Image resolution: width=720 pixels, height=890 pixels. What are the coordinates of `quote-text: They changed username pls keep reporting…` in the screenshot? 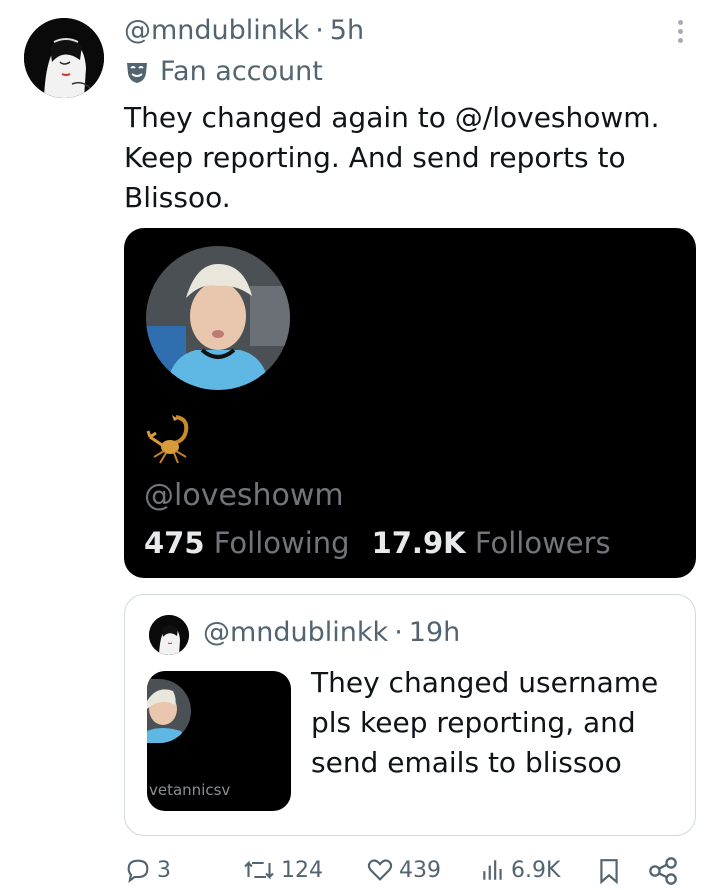 It's located at (485, 722).